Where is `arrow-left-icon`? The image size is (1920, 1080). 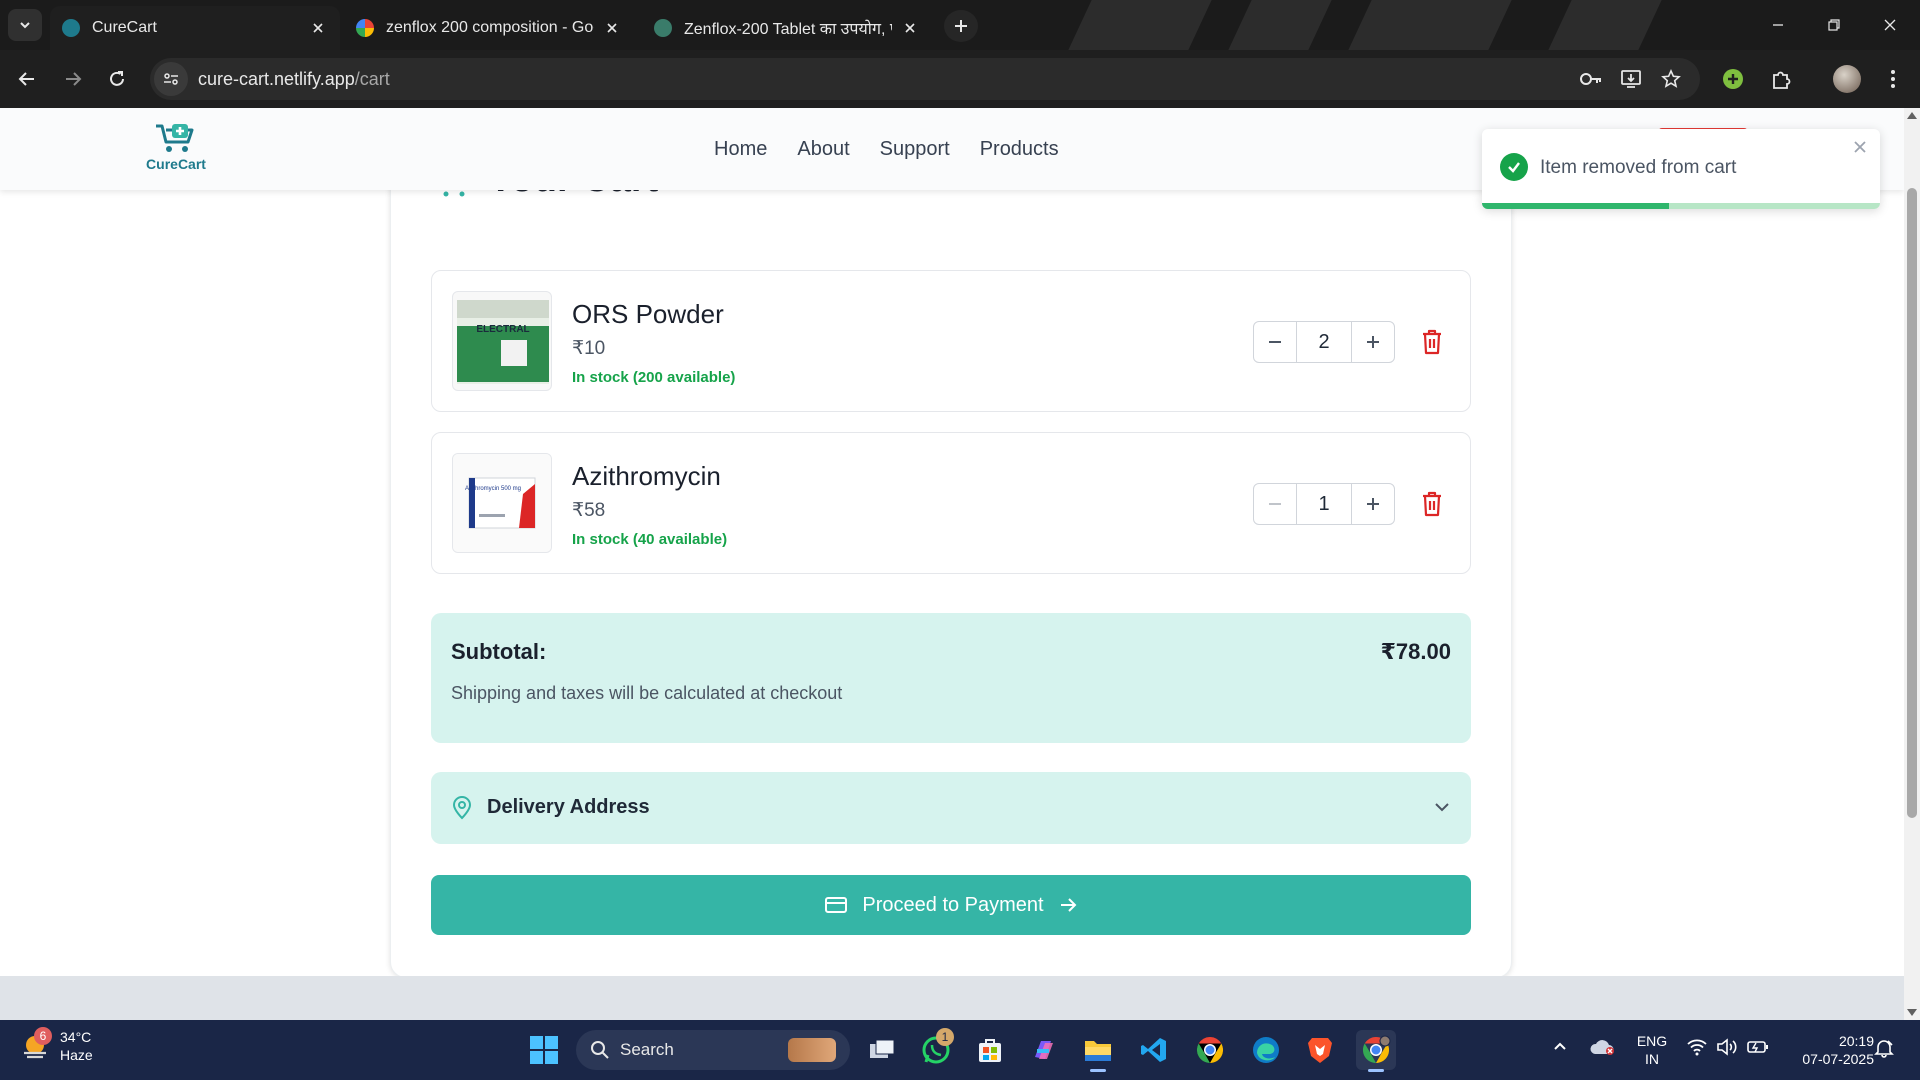 arrow-left-icon is located at coordinates (26, 79).